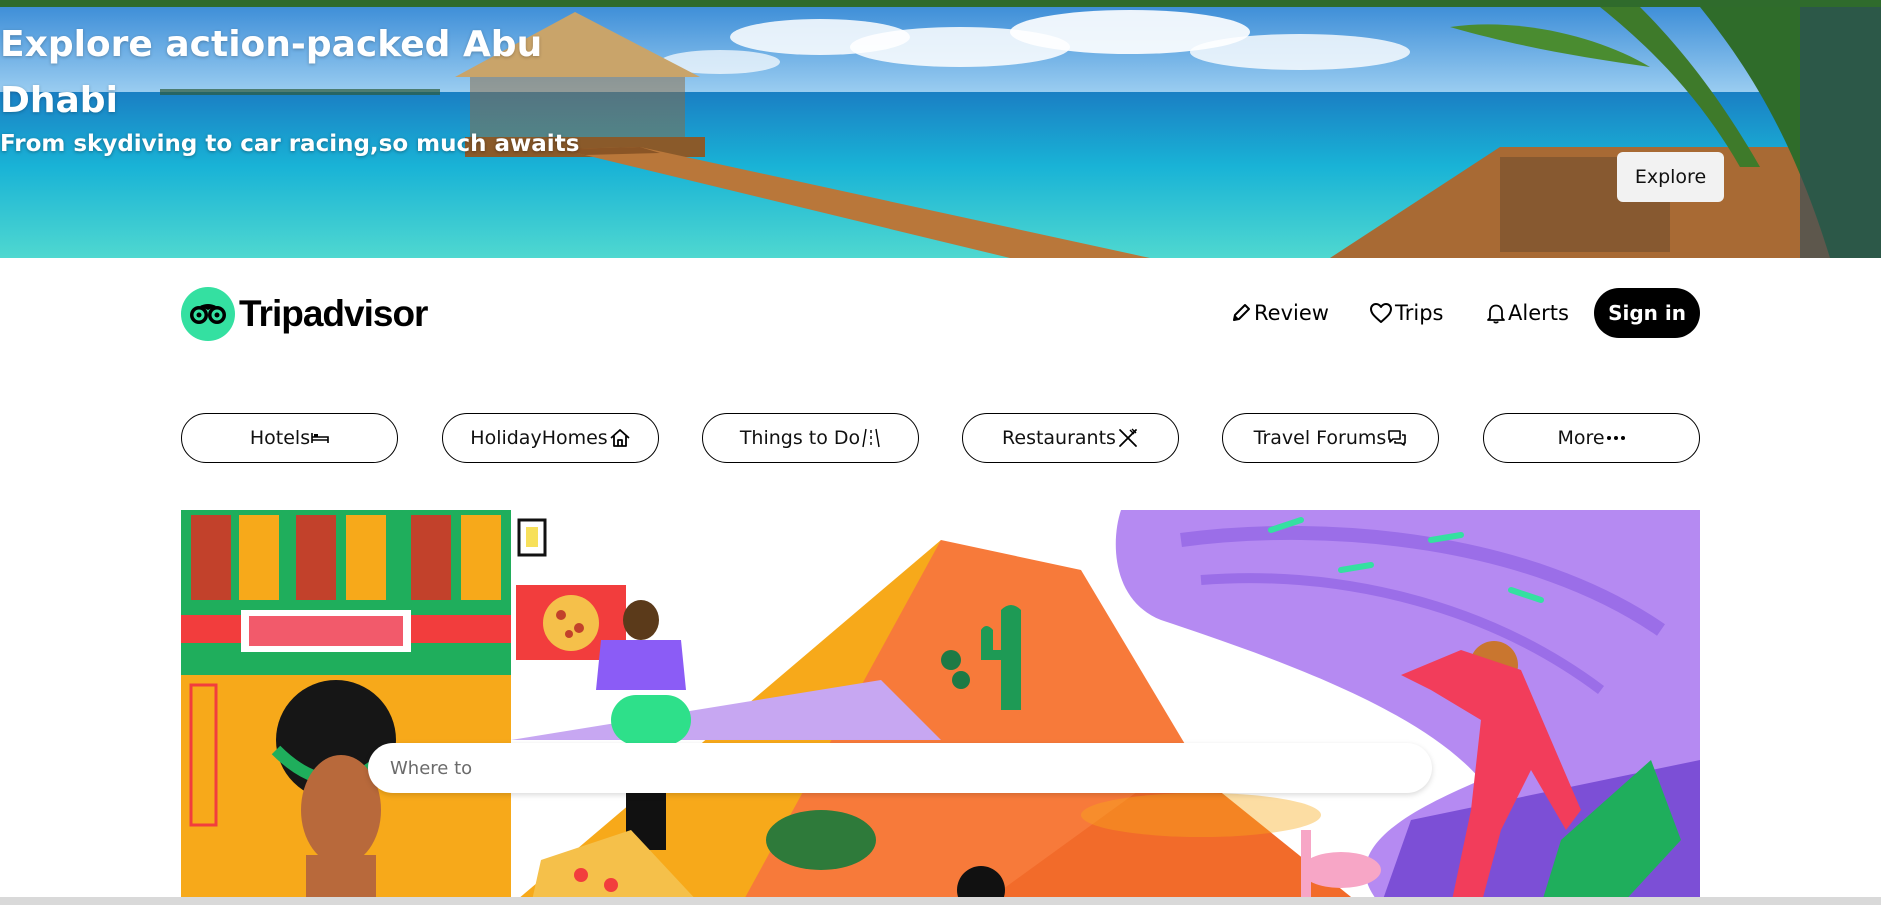 This screenshot has width=1881, height=905. What do you see at coordinates (1581, 438) in the screenshot?
I see `category-label: More` at bounding box center [1581, 438].